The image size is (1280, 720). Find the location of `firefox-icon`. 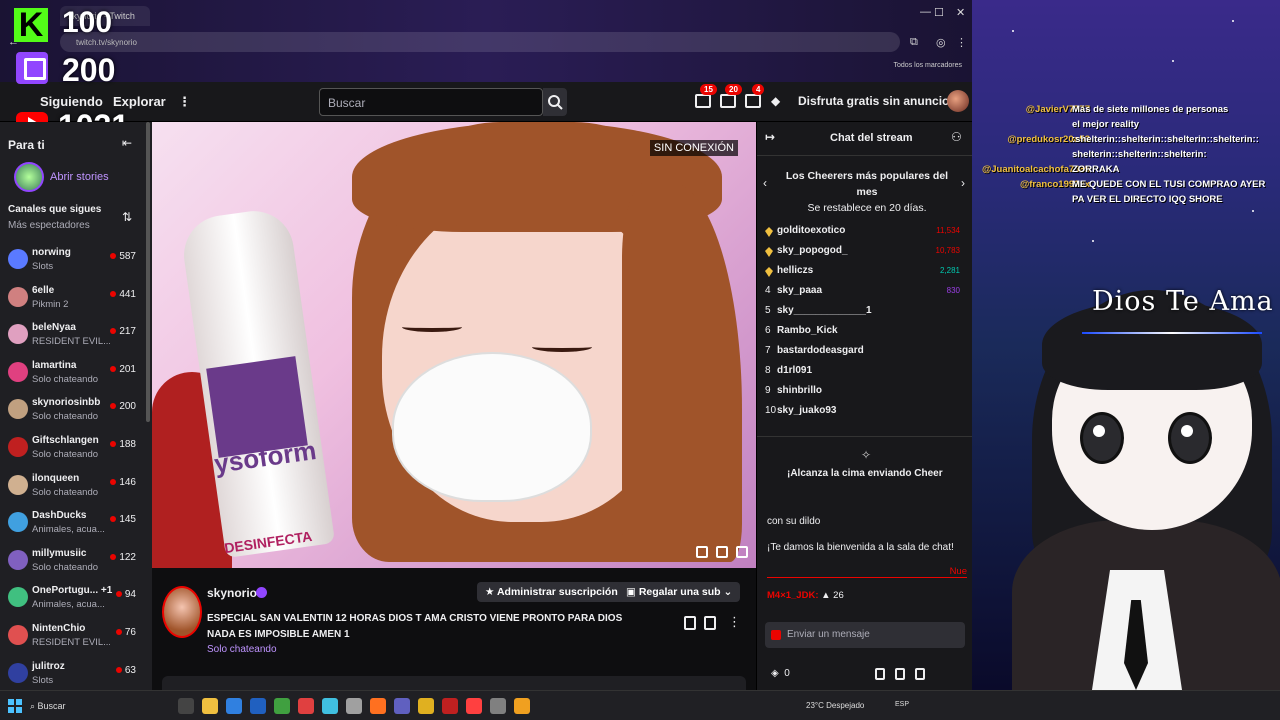

firefox-icon is located at coordinates (378, 706).